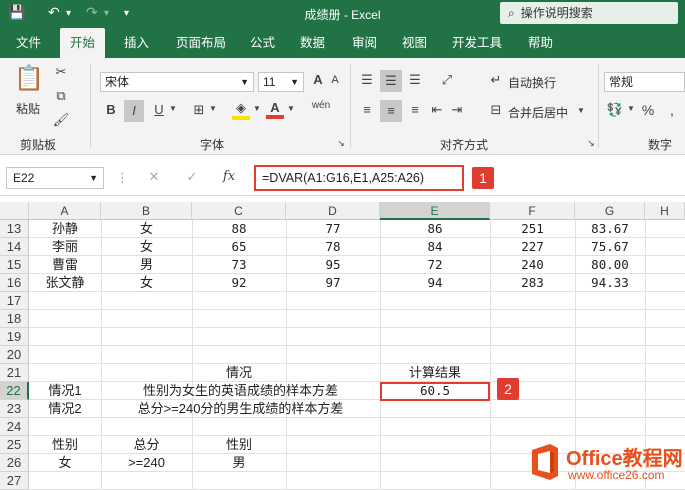 The height and width of the screenshot is (490, 685). What do you see at coordinates (14, 427) in the screenshot?
I see `row-header-24: 24` at bounding box center [14, 427].